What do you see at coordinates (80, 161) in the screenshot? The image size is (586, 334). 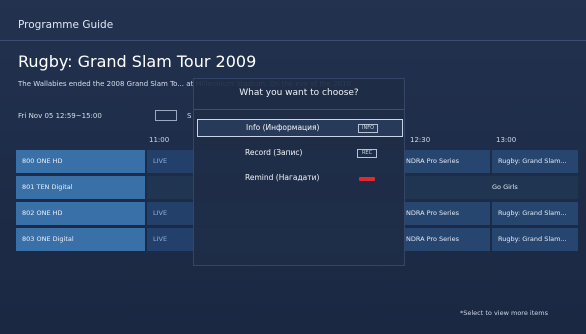 I see `channel-name: 800 ONE HD` at bounding box center [80, 161].